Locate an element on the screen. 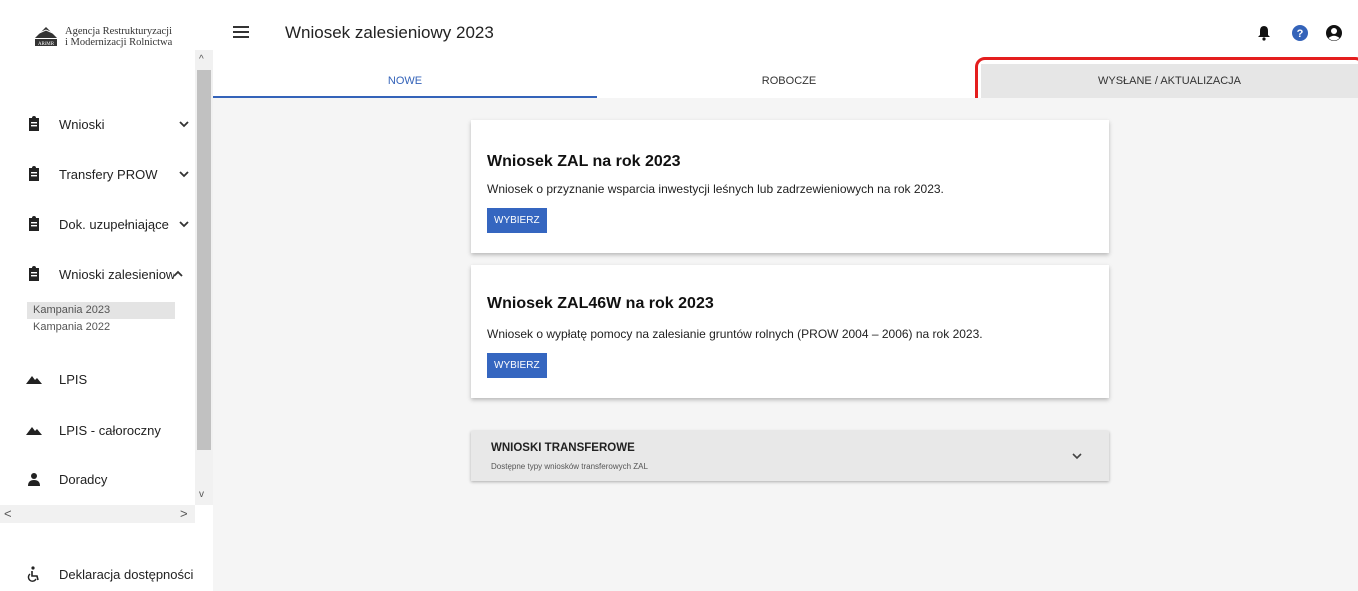  sidebar-item-wnioski-zalesieniowe: Wnioski zalesieniowe is located at coordinates (97, 274).